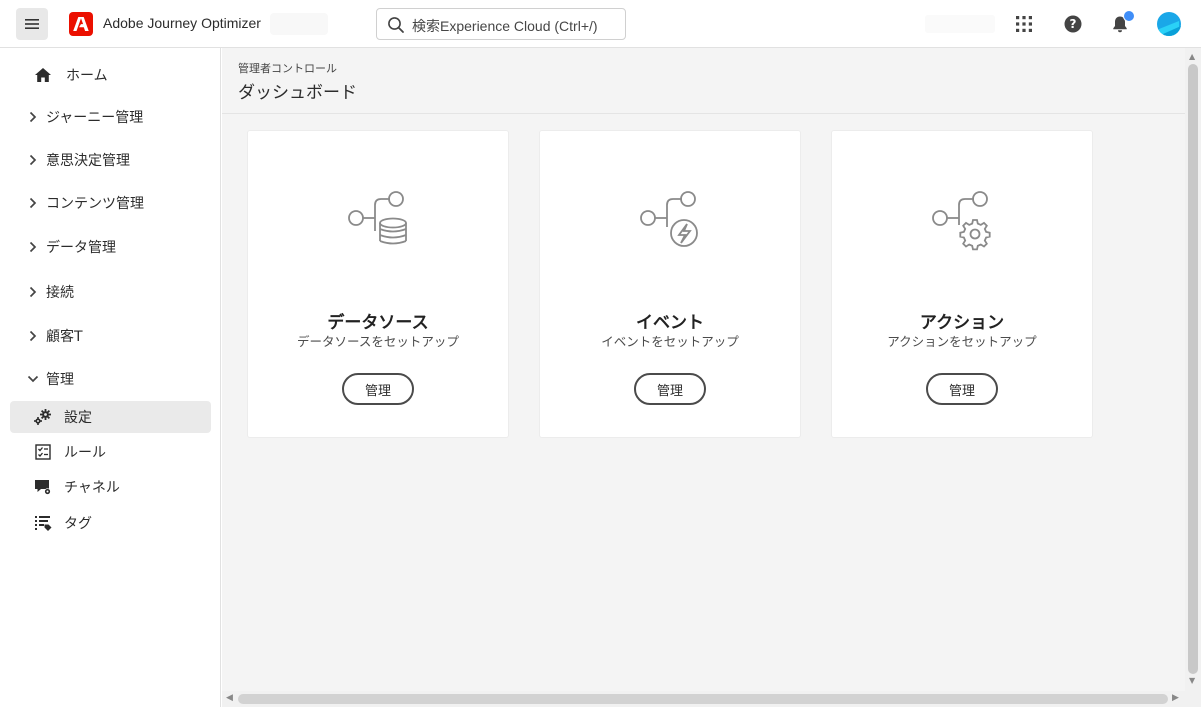  Describe the element at coordinates (299, 24) in the screenshot. I see `sandbox-switcher` at that location.